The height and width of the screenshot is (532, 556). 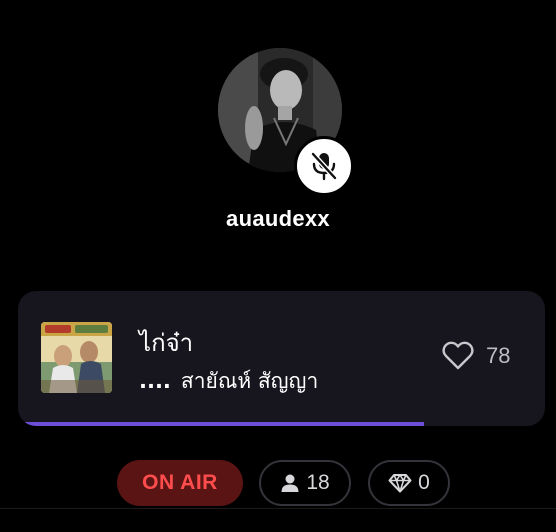 I want to click on host-avatar-container, so click(x=286, y=122).